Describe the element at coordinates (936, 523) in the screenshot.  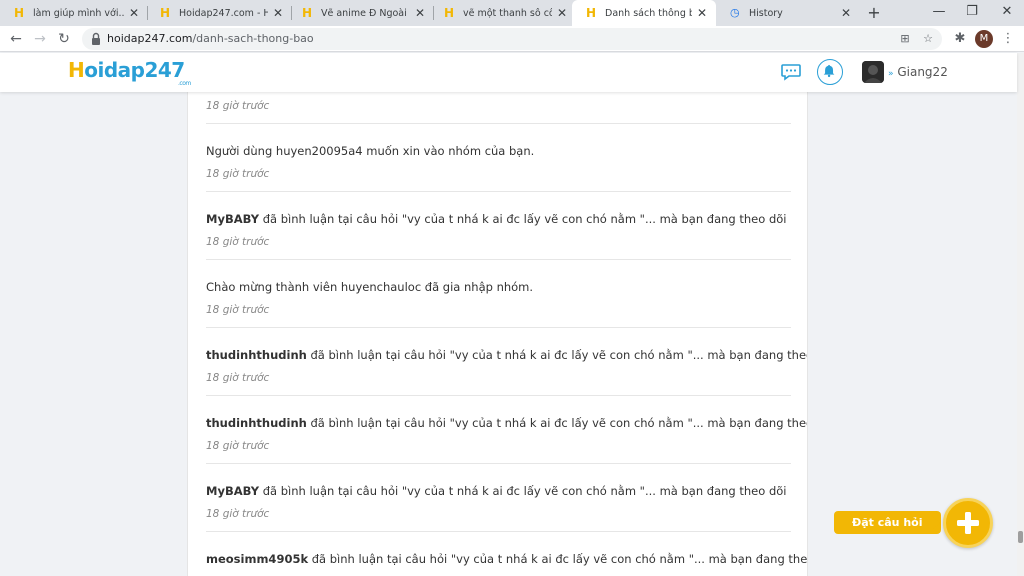
I see `ask-label-arrow` at that location.